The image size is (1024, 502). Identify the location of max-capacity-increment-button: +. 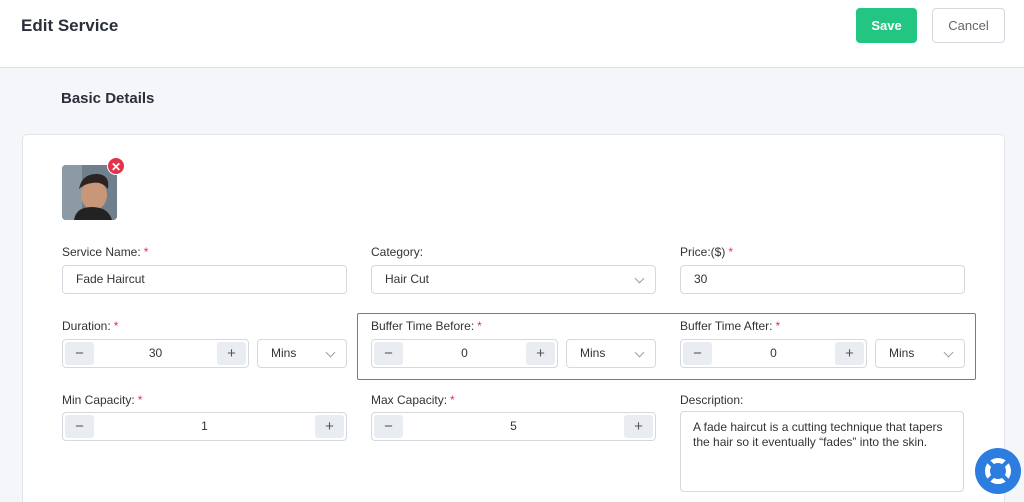
(638, 426).